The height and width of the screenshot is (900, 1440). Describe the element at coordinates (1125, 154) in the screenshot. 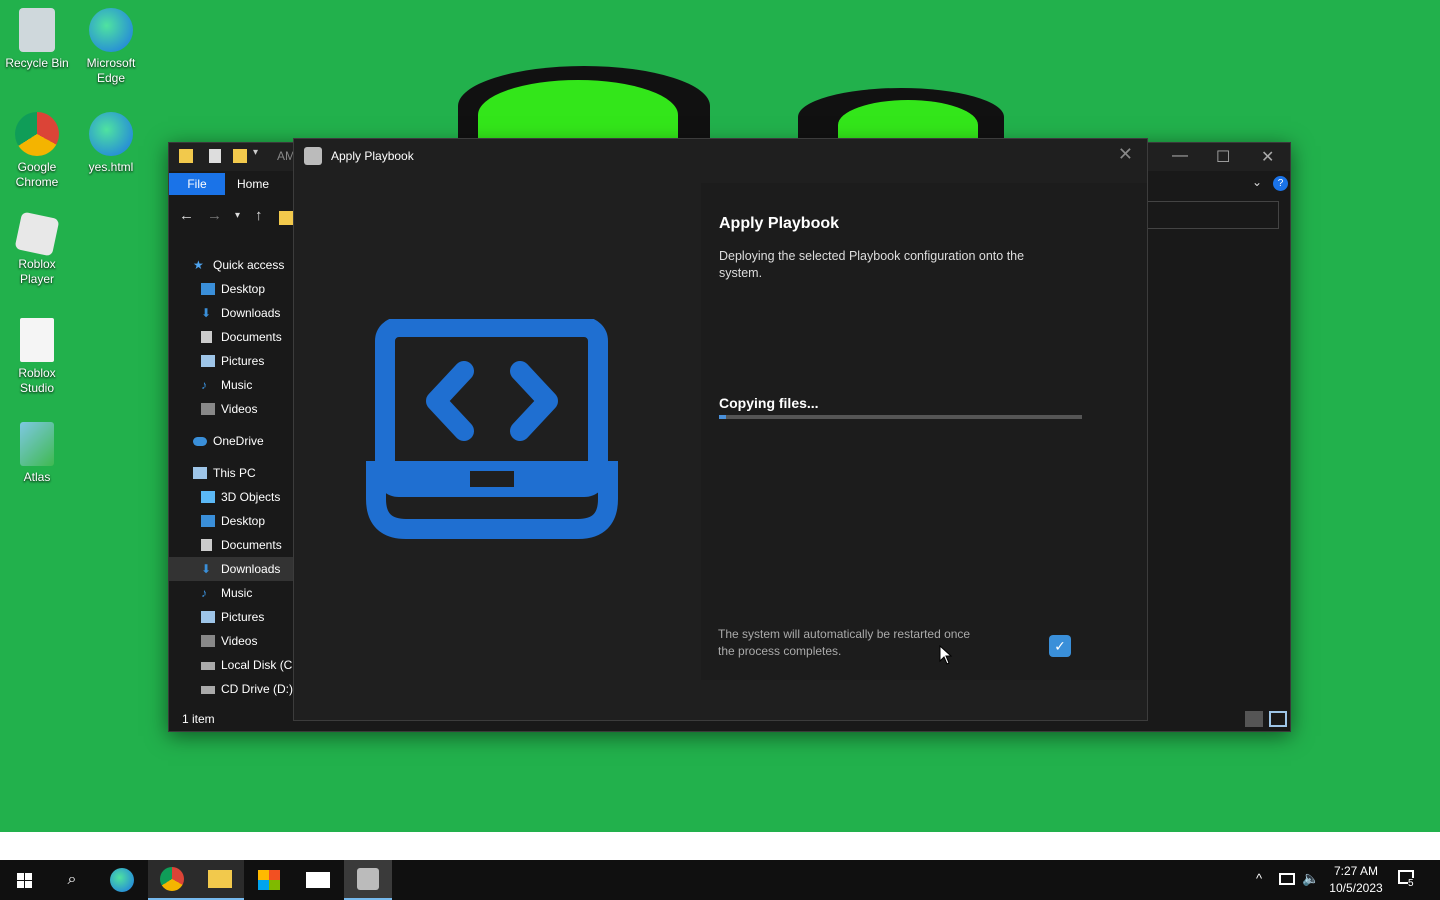

I see `dialog-close-icon: ✕` at that location.